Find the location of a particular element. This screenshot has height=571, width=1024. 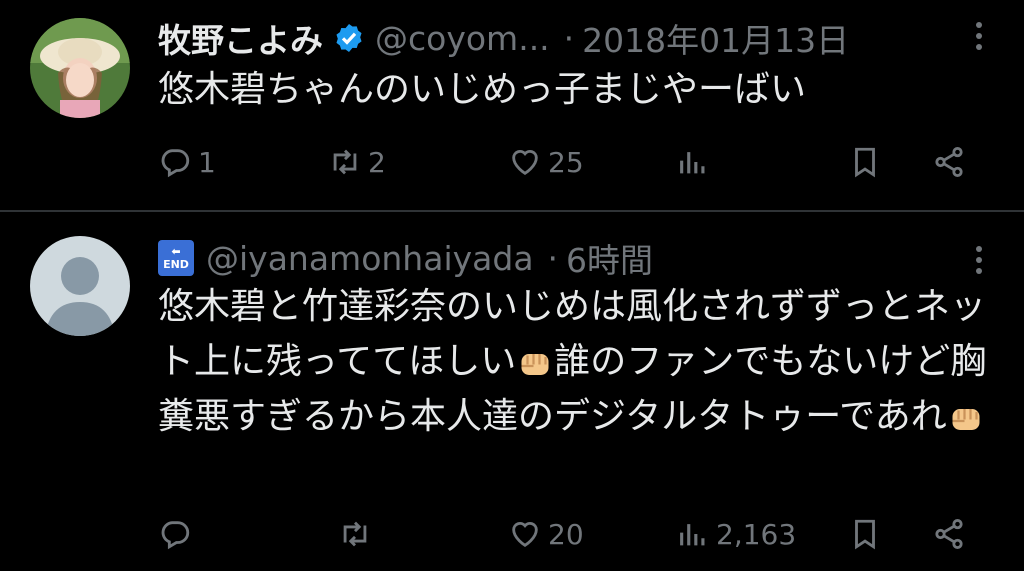

views-button: 2,163 is located at coordinates (736, 534).